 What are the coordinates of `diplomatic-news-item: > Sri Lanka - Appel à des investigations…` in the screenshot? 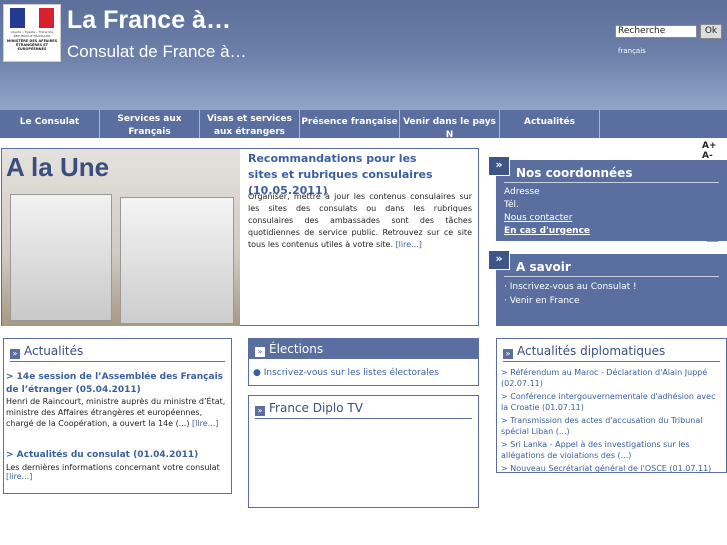 It's located at (612, 450).